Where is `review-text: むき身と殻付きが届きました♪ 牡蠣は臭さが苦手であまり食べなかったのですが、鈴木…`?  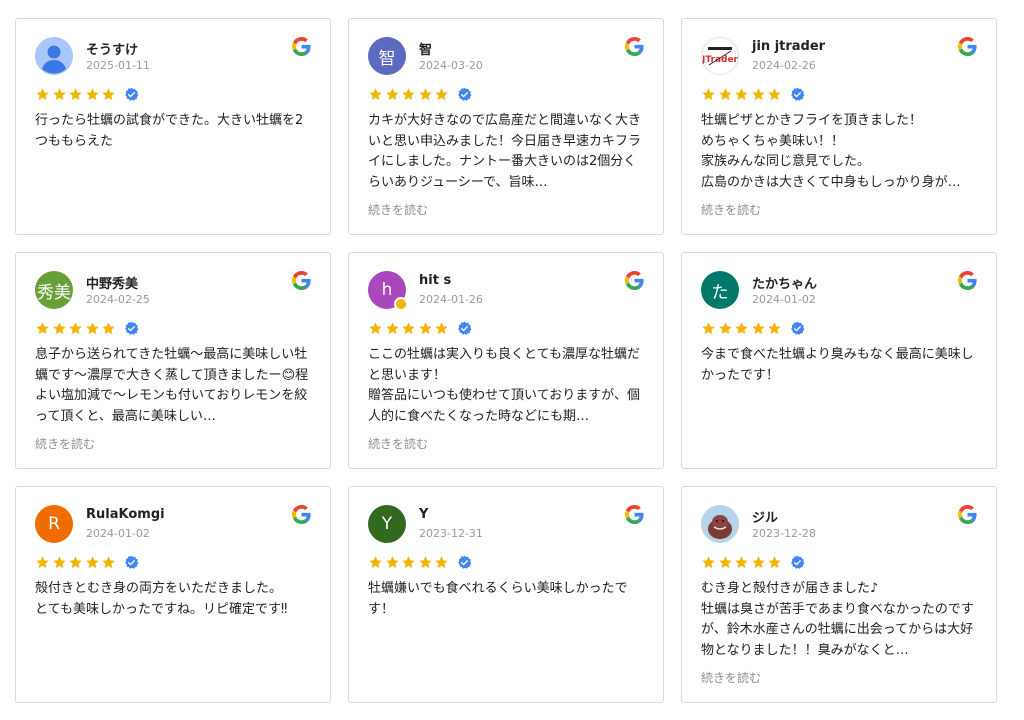
review-text: むき身と殻付きが届きました♪ 牡蠣は臭さが苦手であまり食べなかったのですが、鈴木… is located at coordinates (837, 619).